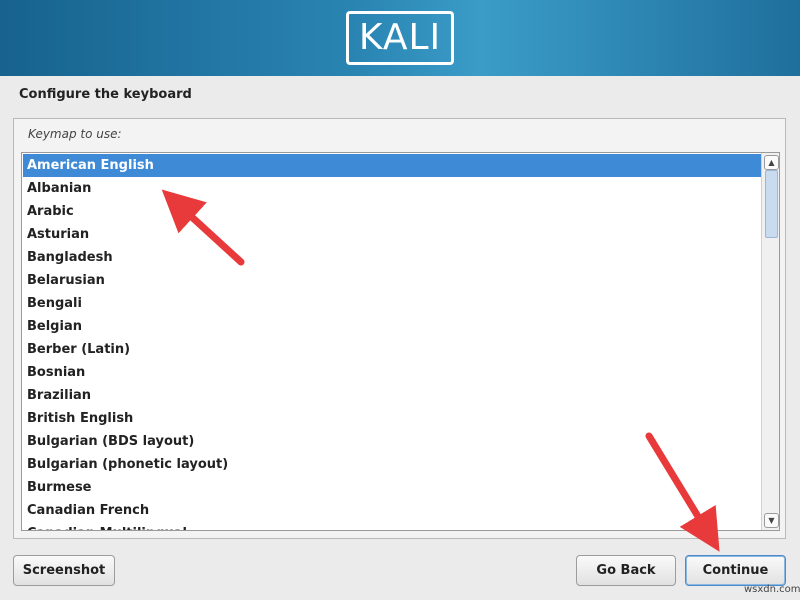 The height and width of the screenshot is (600, 800). What do you see at coordinates (771, 520) in the screenshot?
I see `chevron-down-icon: ▼` at bounding box center [771, 520].